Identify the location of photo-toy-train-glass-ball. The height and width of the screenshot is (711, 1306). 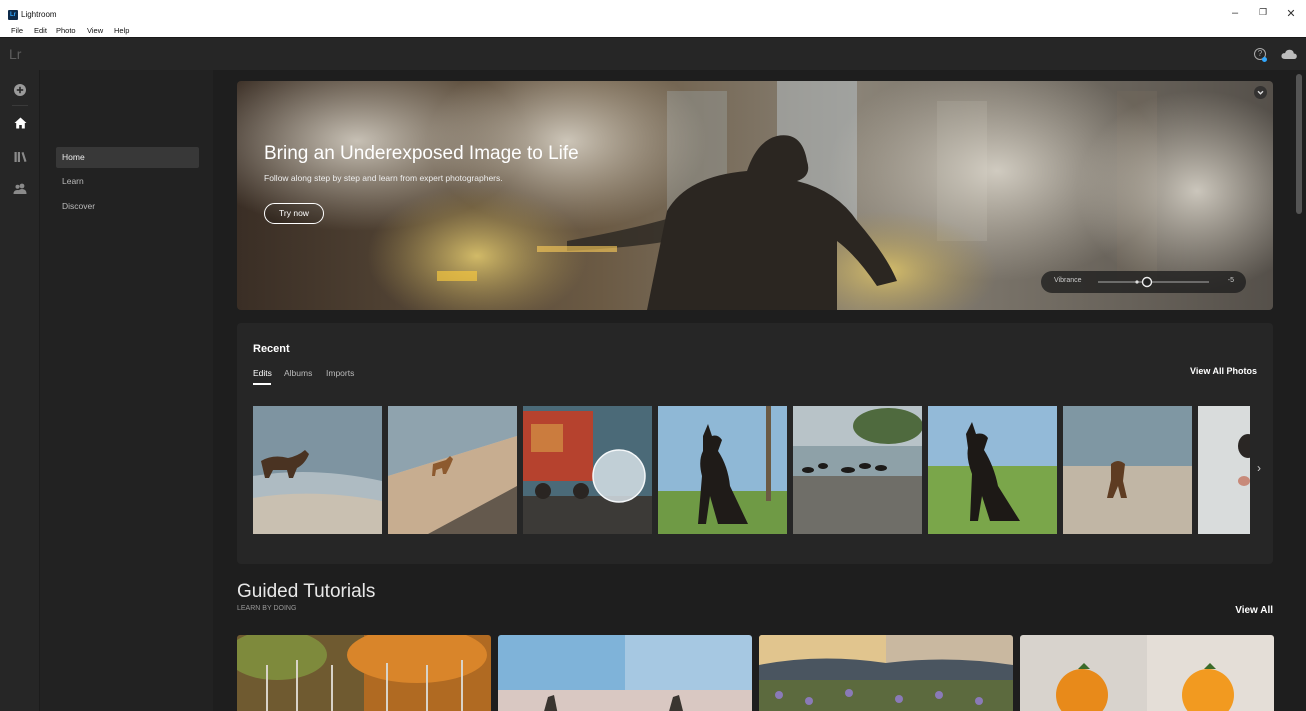
(587, 470).